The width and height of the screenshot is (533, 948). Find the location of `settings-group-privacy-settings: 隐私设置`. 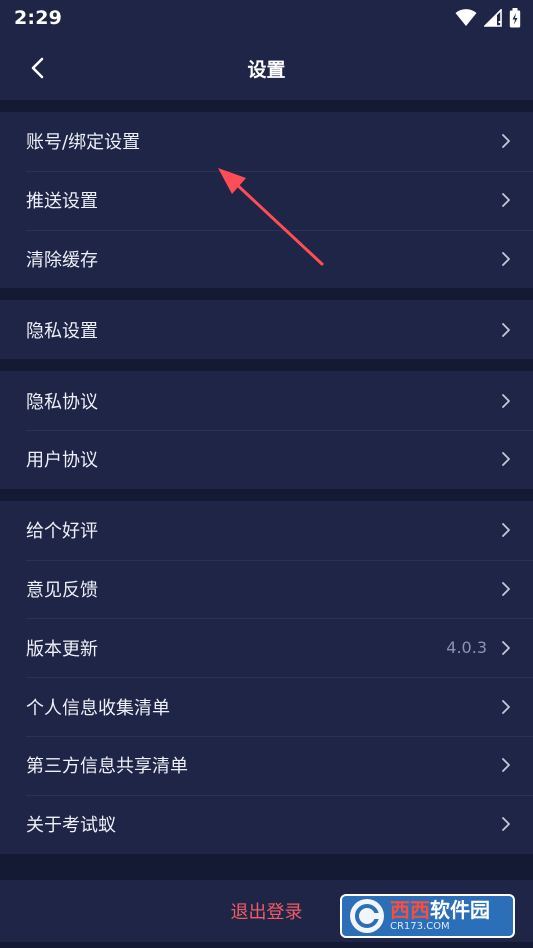

settings-group-privacy-settings: 隐私设置 is located at coordinates (266, 330).